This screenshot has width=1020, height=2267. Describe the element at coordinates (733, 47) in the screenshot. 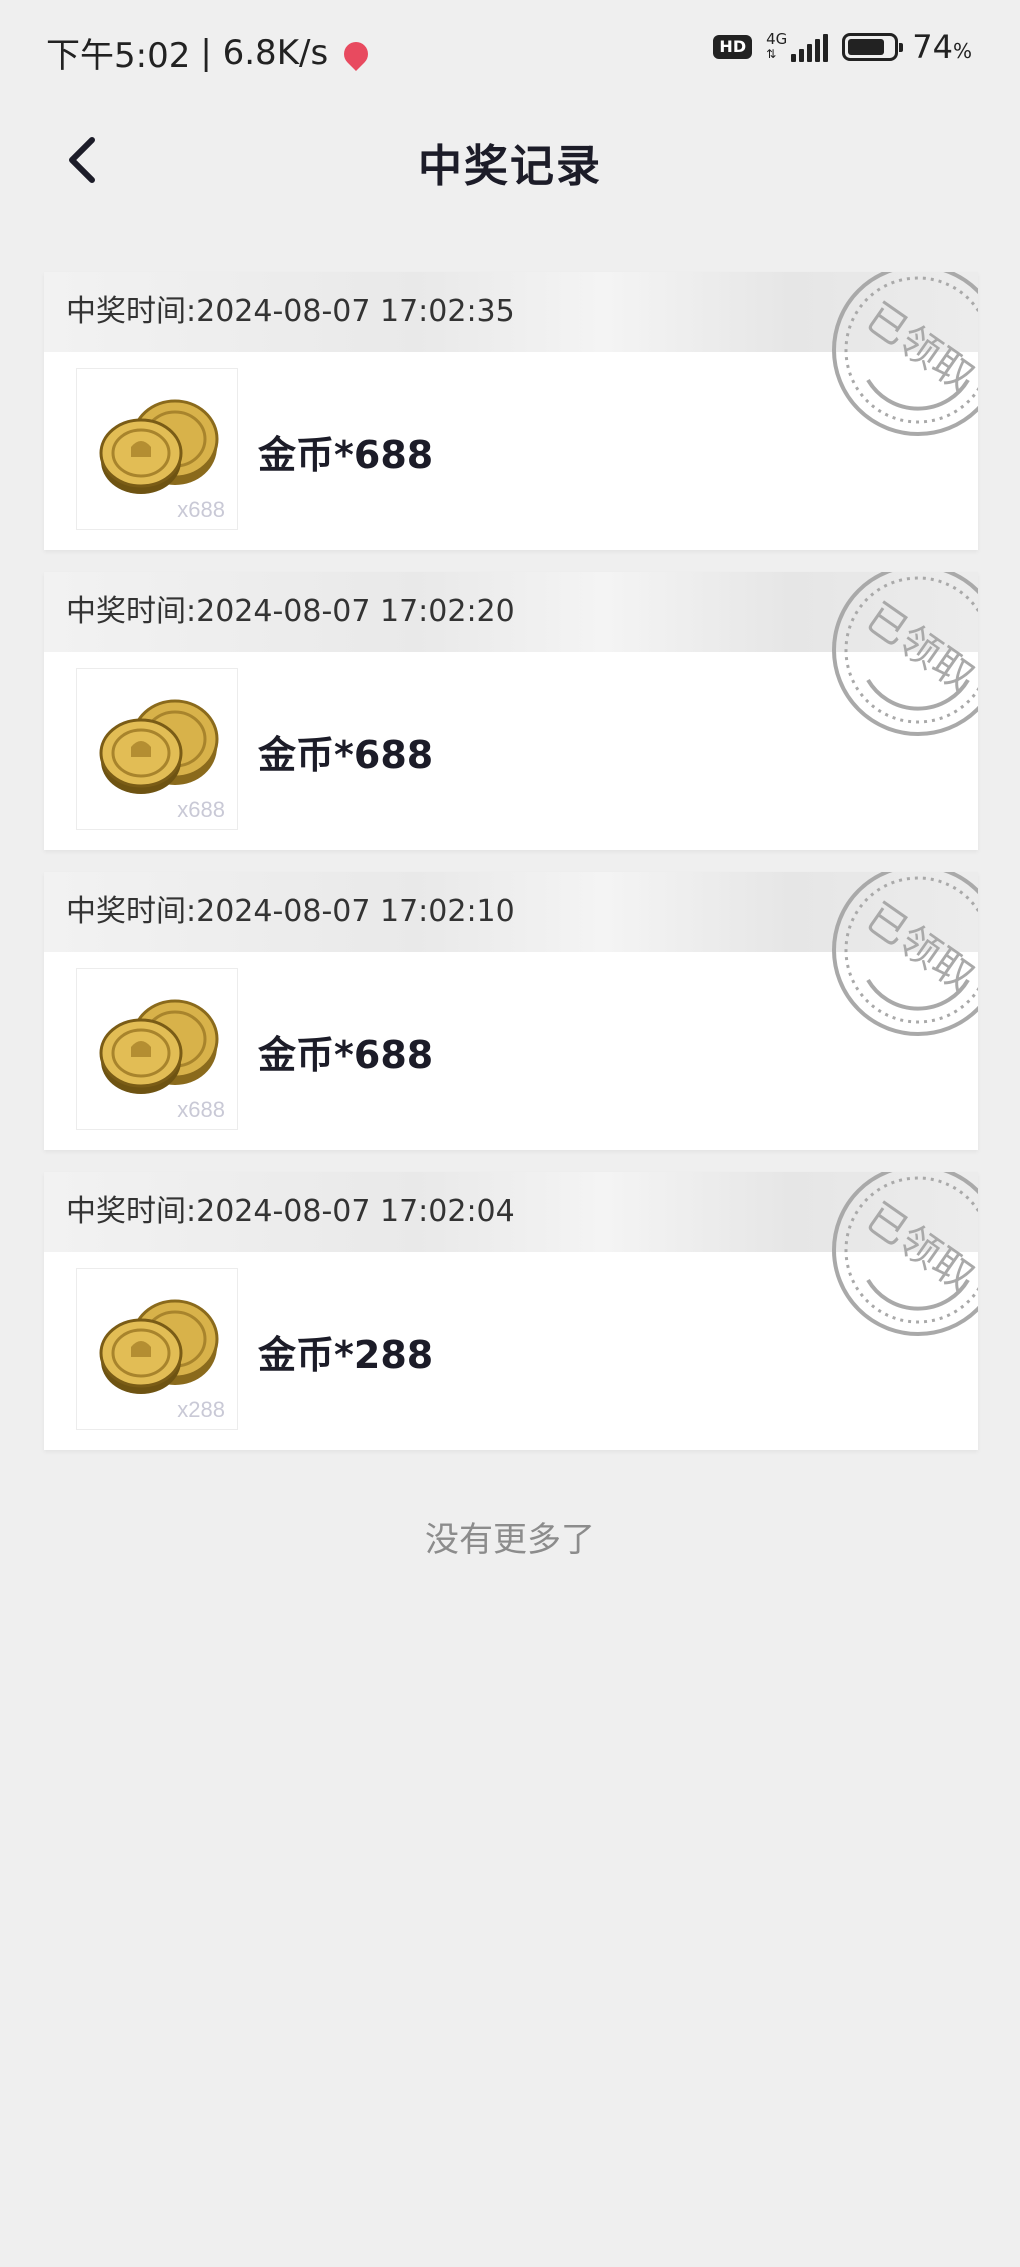

I see `hd-badge: HD` at that location.